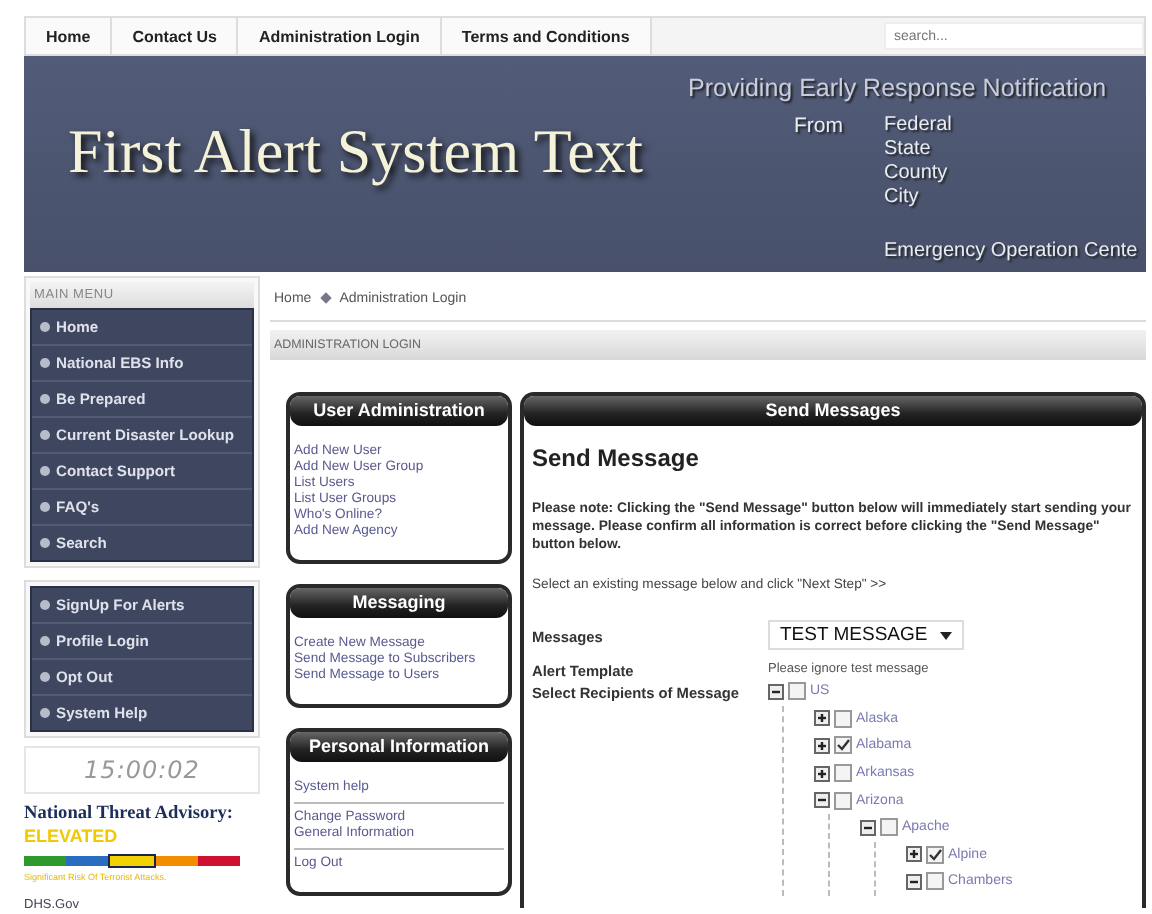  I want to click on threat-level: ELEVATED, so click(72, 836).